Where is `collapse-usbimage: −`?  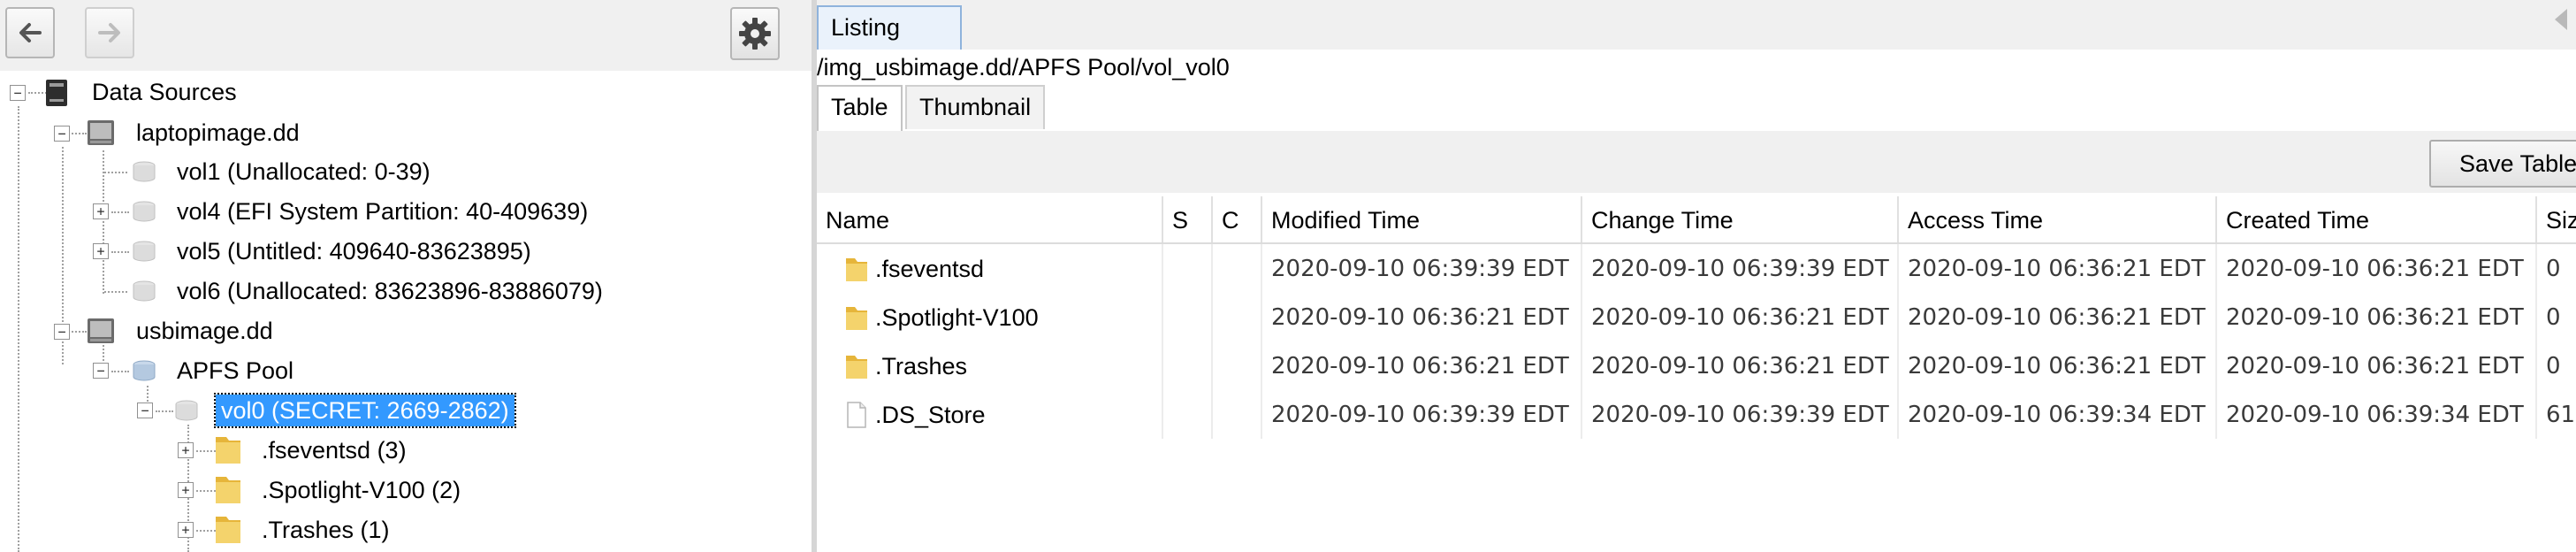
collapse-usbimage: − is located at coordinates (62, 332).